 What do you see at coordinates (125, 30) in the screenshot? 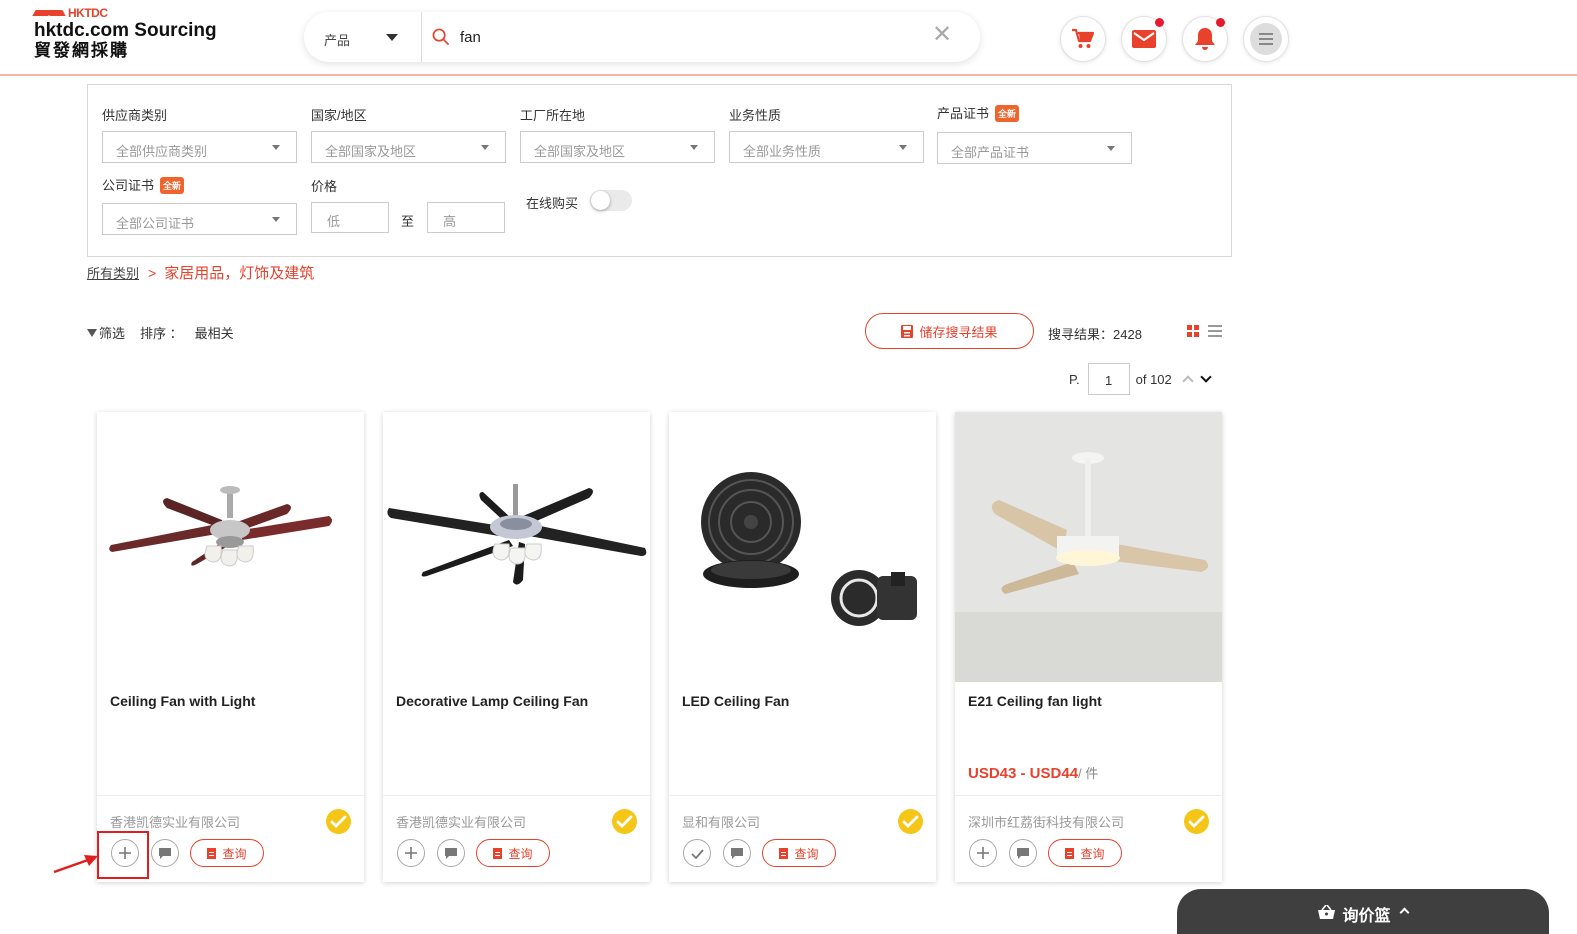
I see `logo-site-name: hktdc.com Sourcing` at bounding box center [125, 30].